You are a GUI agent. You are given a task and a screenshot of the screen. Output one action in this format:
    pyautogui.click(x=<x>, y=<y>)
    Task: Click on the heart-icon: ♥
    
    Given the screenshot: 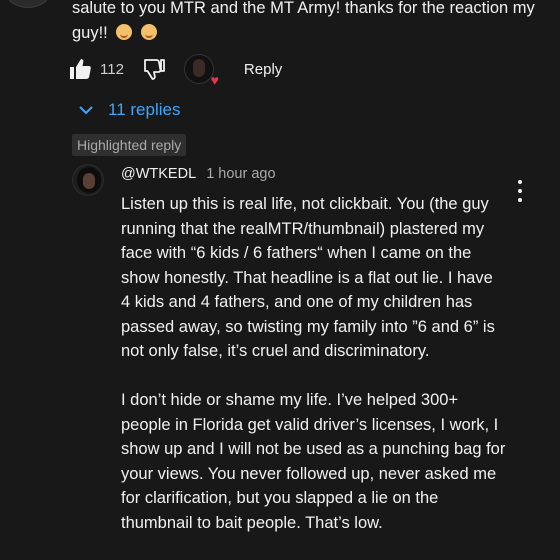 What is the action you would take?
    pyautogui.click(x=214, y=80)
    